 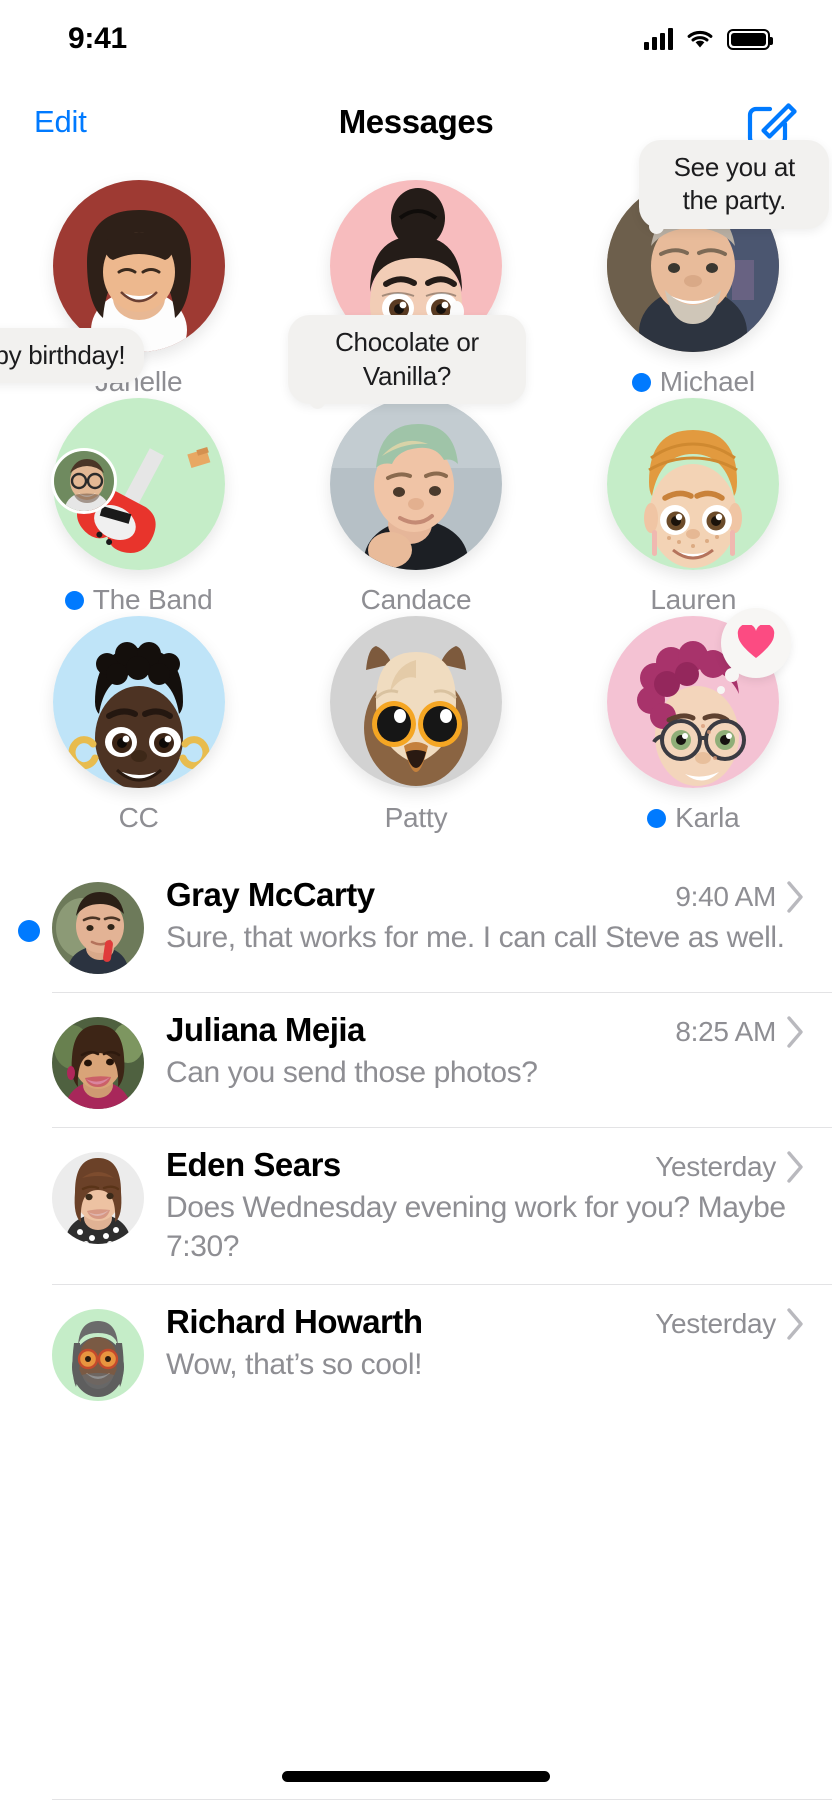 What do you see at coordinates (265, 1029) in the screenshot?
I see `conversation-name: Juliana Mejia` at bounding box center [265, 1029].